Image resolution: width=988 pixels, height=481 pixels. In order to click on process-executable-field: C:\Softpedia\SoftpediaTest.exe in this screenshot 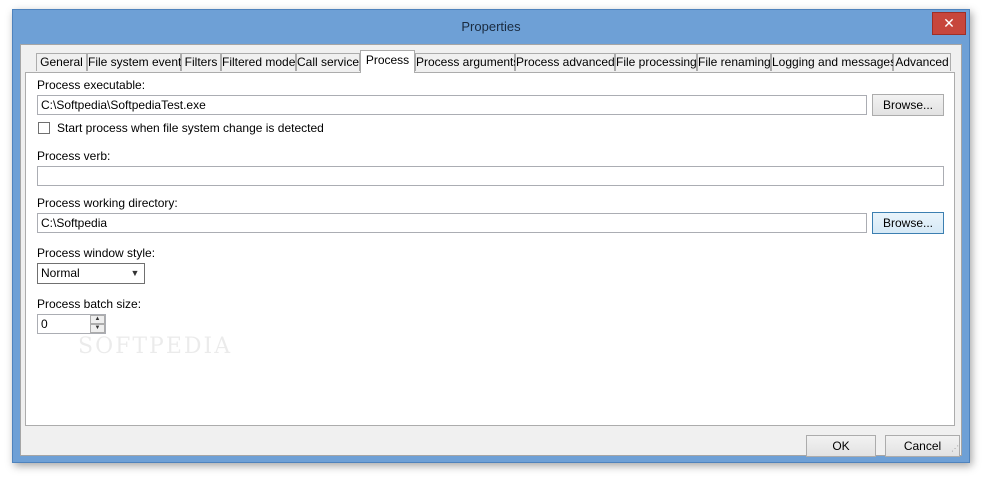, I will do `click(452, 105)`.